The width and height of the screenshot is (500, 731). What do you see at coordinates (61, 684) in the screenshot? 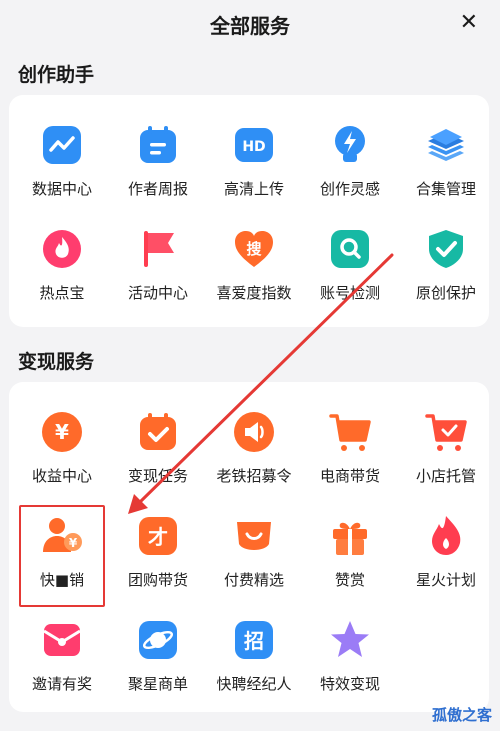
I see `service-label: 邀请有奖` at bounding box center [61, 684].